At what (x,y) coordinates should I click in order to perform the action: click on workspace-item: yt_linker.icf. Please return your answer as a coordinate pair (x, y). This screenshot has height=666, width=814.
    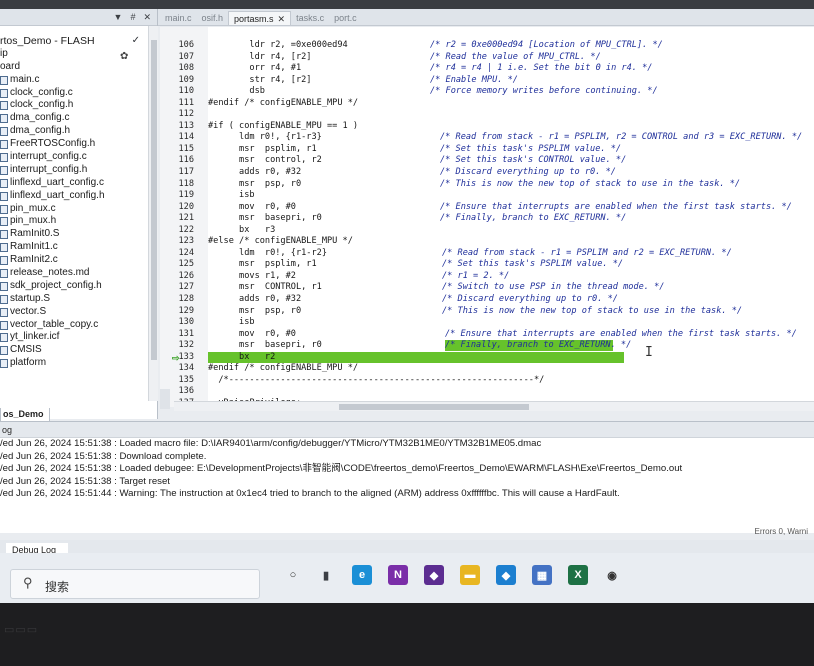
    Looking at the image, I should click on (74, 337).